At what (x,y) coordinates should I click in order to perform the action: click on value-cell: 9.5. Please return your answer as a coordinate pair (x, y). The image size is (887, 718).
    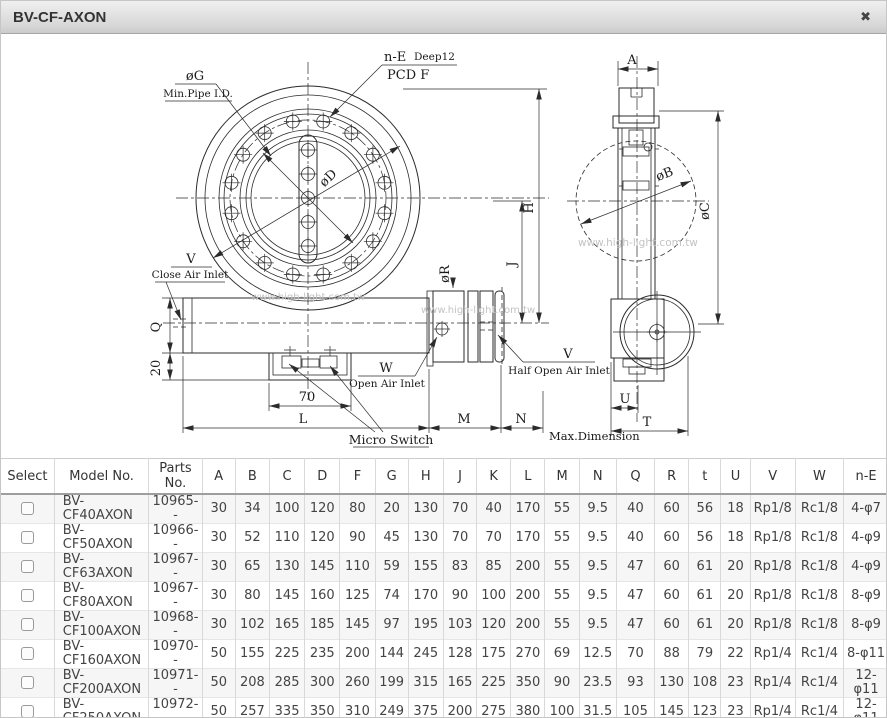
    Looking at the image, I should click on (598, 596).